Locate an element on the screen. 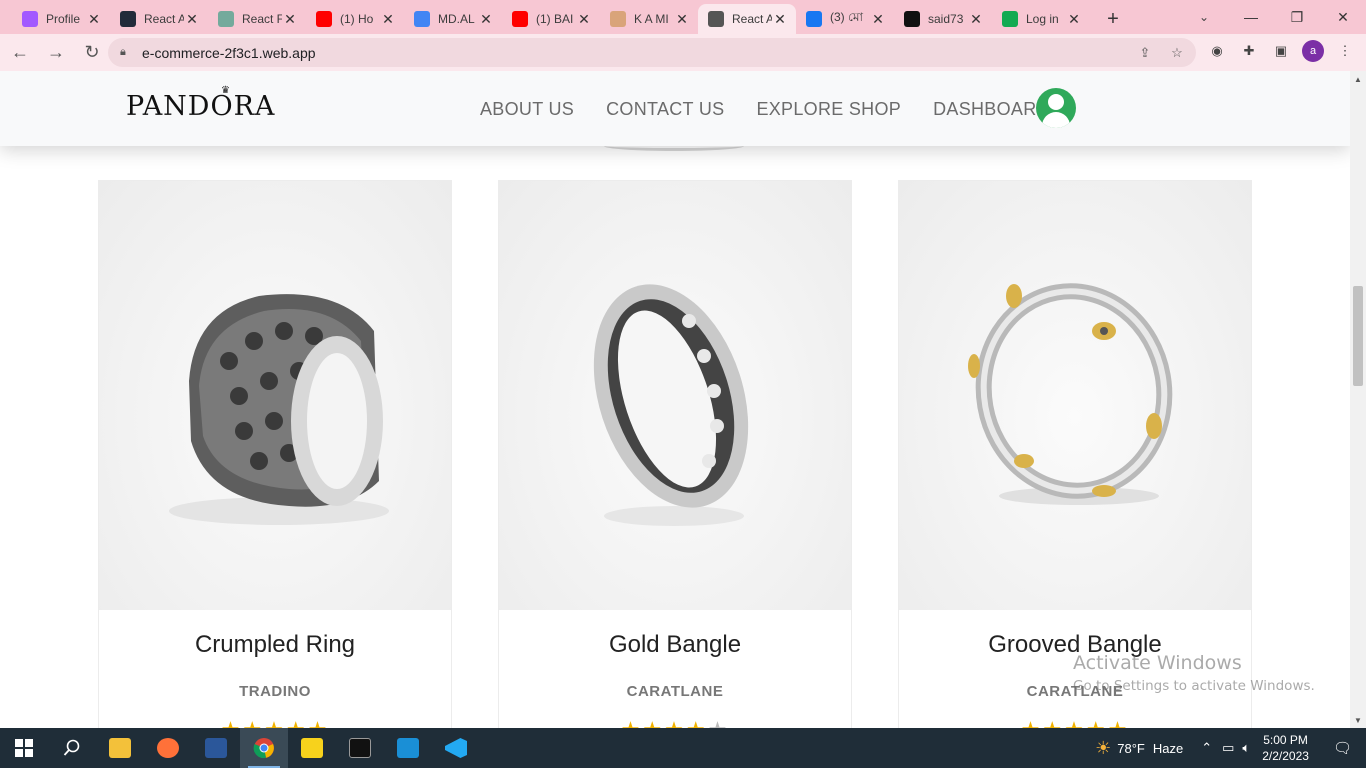 This screenshot has width=1366, height=768. chrome-icon is located at coordinates (264, 748).